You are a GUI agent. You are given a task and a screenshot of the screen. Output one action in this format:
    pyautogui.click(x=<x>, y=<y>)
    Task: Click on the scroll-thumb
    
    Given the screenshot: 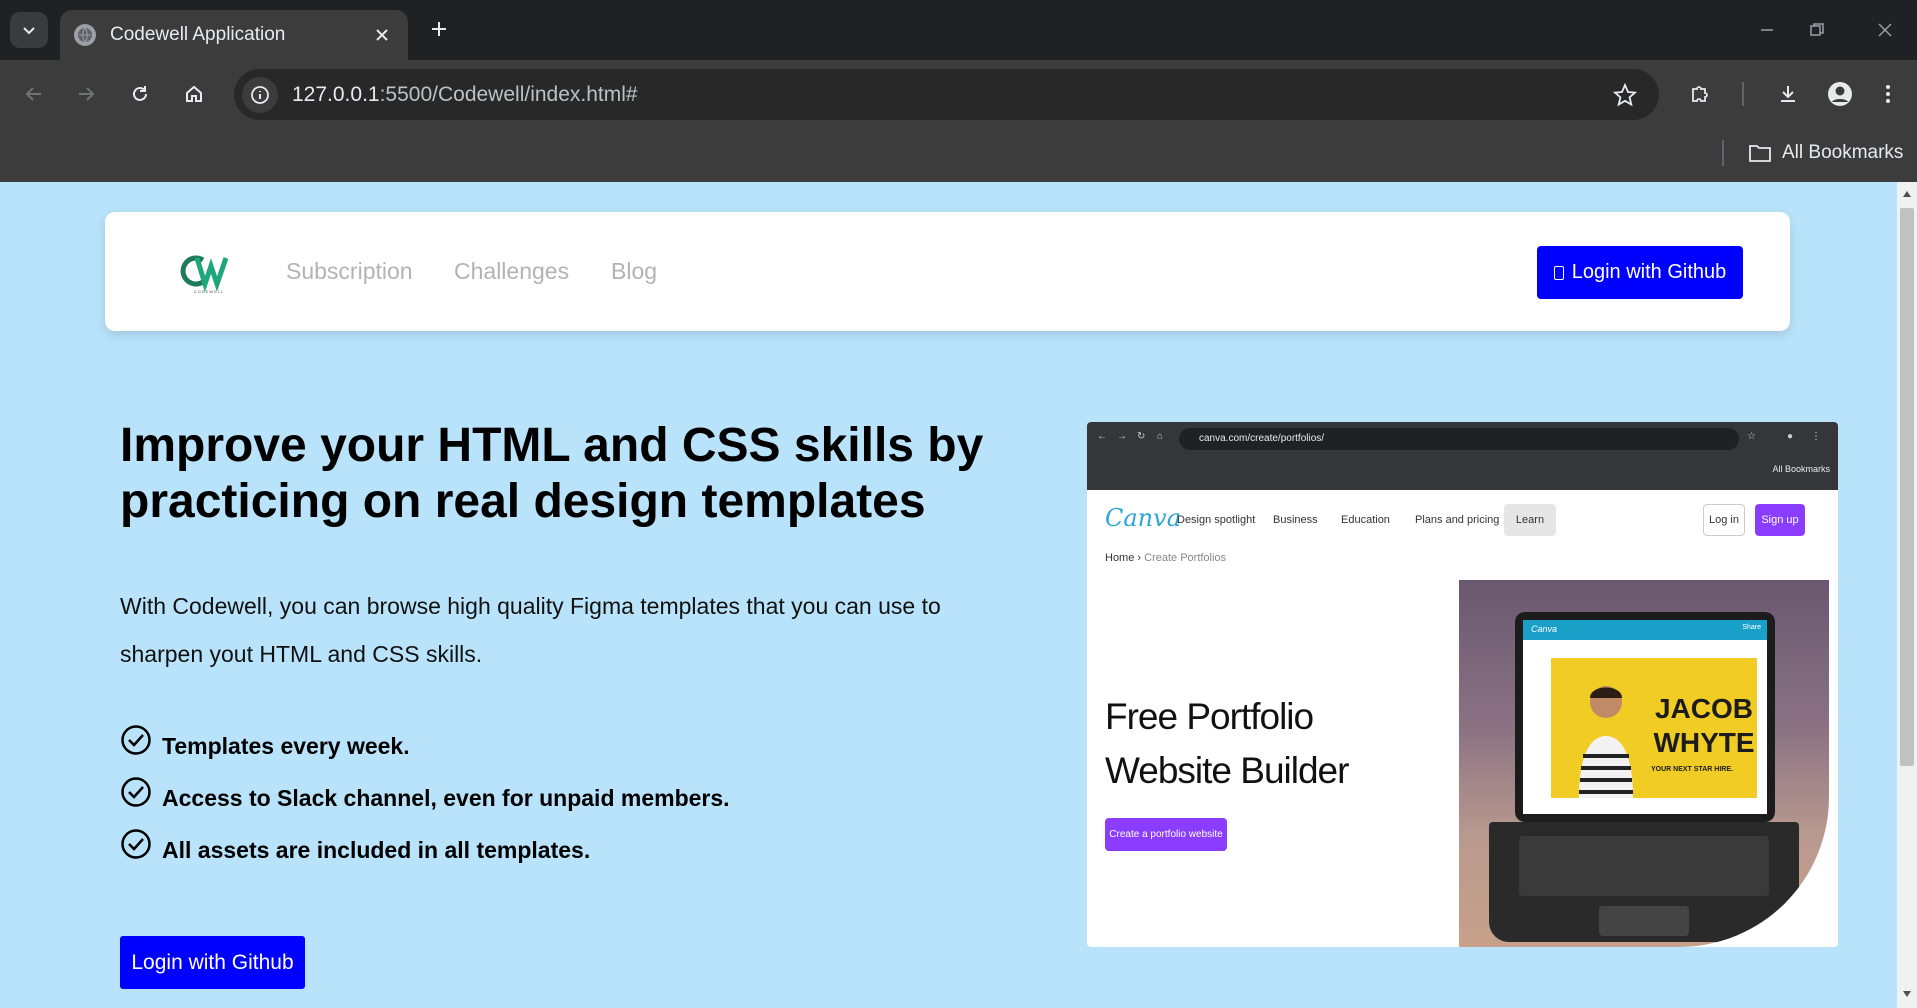 What is the action you would take?
    pyautogui.click(x=1907, y=487)
    